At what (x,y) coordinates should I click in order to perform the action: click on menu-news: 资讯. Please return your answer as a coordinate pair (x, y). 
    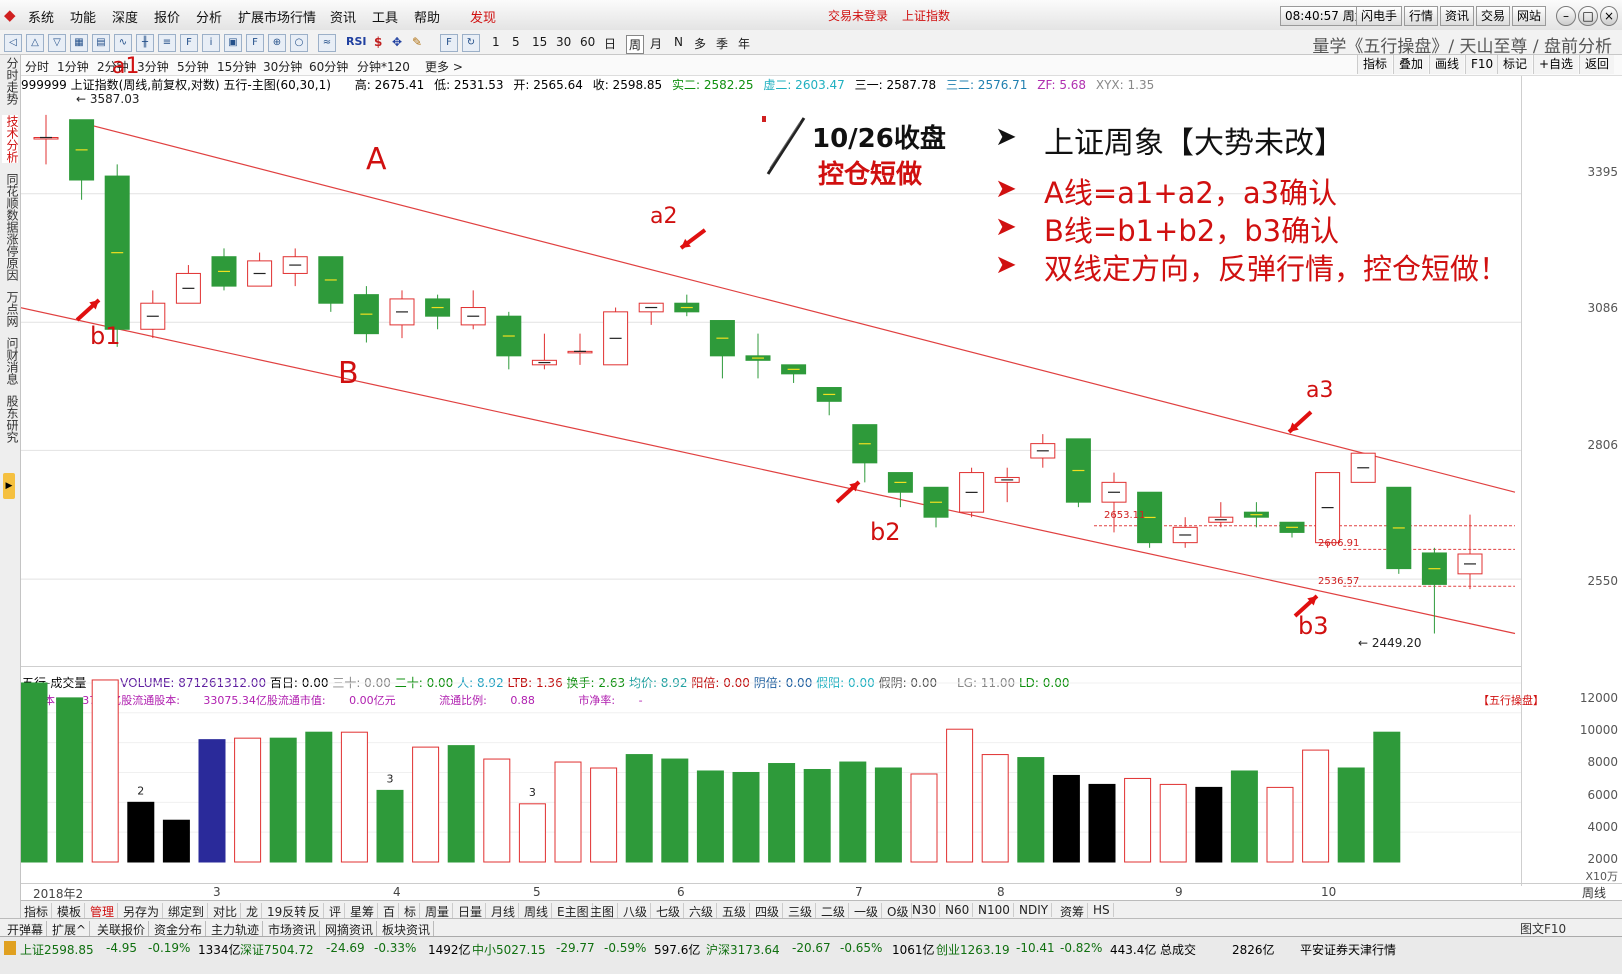
    Looking at the image, I should click on (343, 16).